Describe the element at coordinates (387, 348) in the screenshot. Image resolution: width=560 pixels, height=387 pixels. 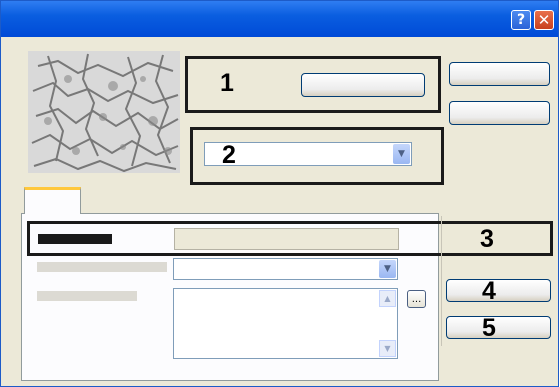
I see `scroll-down-icon: ▼` at that location.